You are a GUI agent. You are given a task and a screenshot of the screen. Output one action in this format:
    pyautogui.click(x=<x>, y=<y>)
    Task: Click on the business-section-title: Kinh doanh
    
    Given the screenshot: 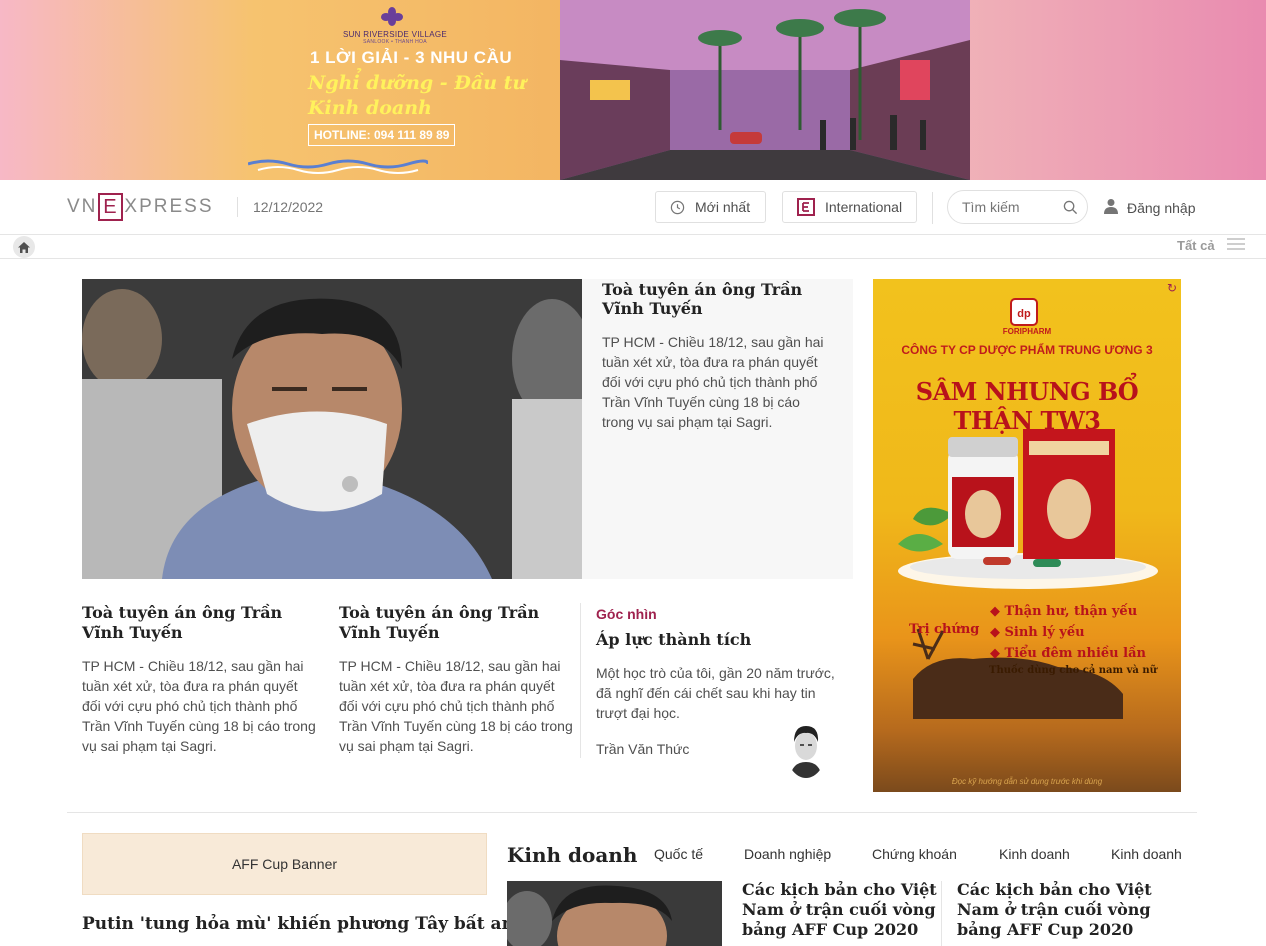 What is the action you would take?
    pyautogui.click(x=572, y=855)
    